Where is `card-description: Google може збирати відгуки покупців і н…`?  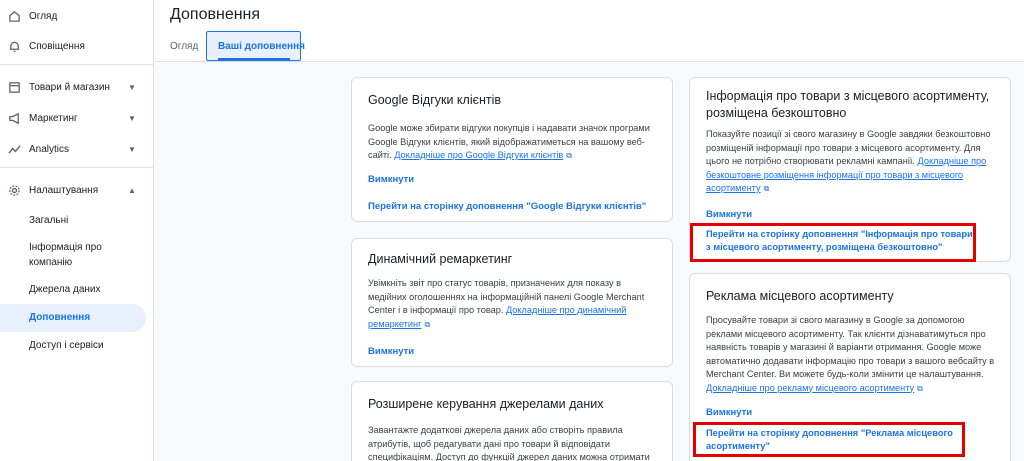
card-description: Google може збирати відгуки покупців і н… is located at coordinates (514, 142).